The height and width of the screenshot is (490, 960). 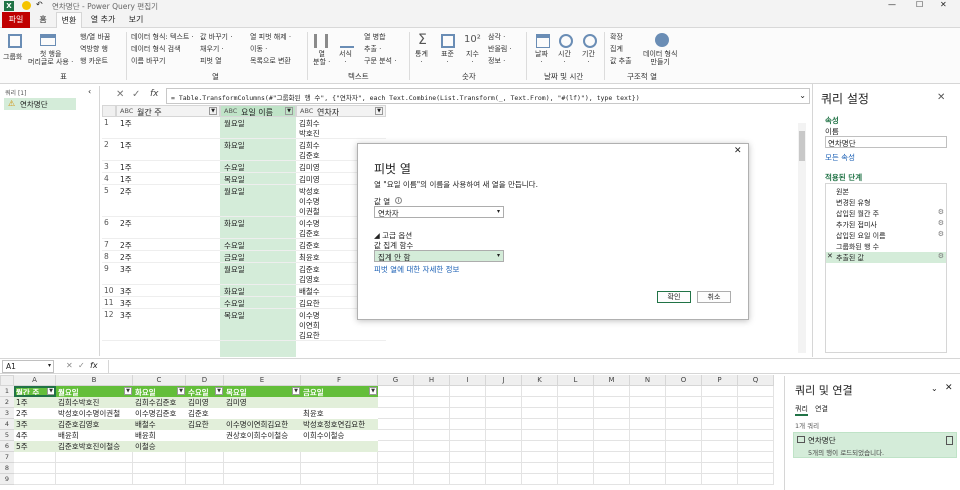 What do you see at coordinates (35, 446) in the screenshot?
I see `sheet-cell: 5주` at bounding box center [35, 446].